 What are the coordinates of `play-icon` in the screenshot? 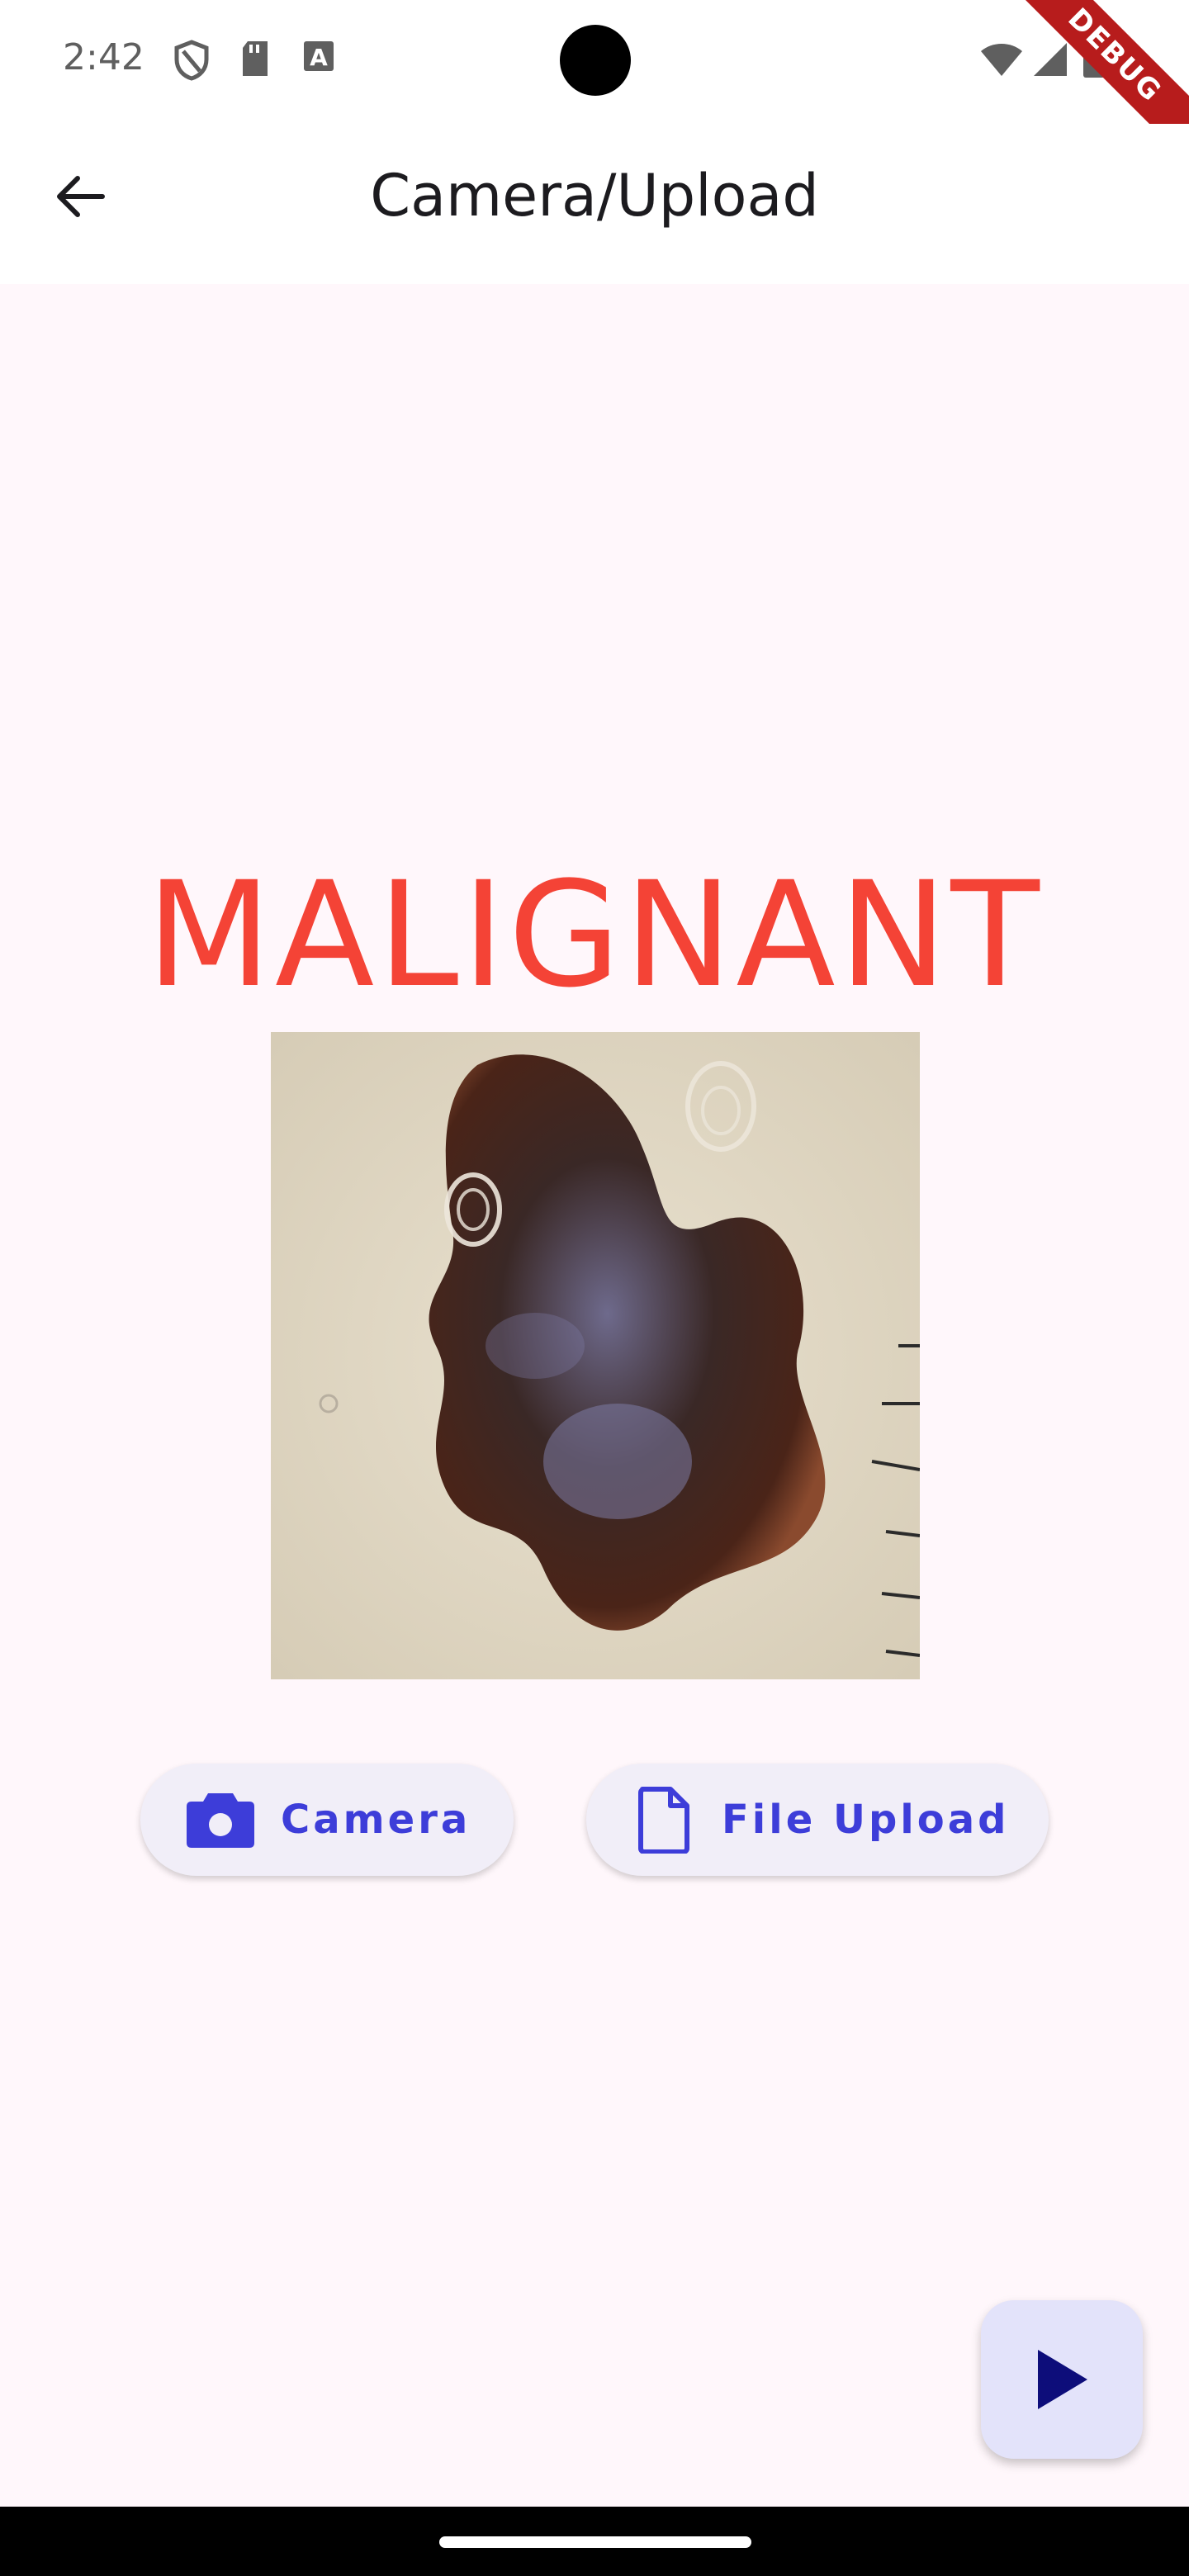 It's located at (1062, 2379).